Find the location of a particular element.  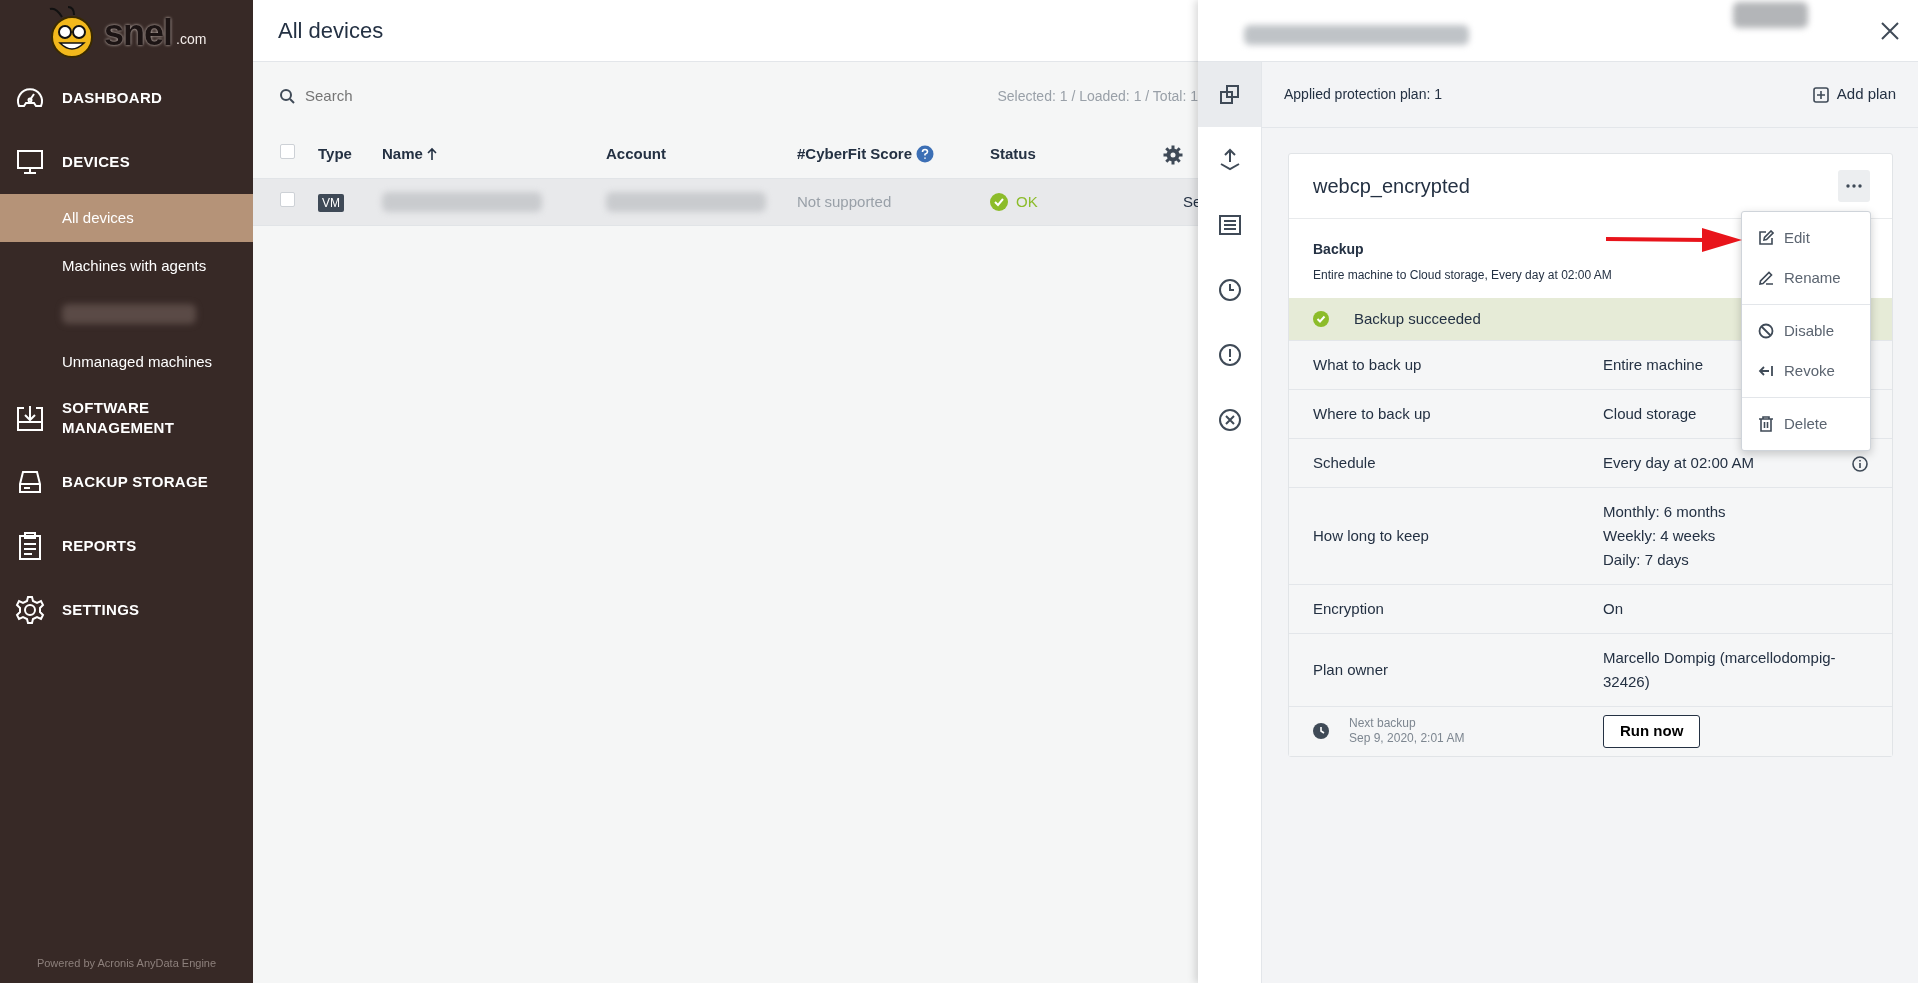

column-header: Name is located at coordinates (402, 154).